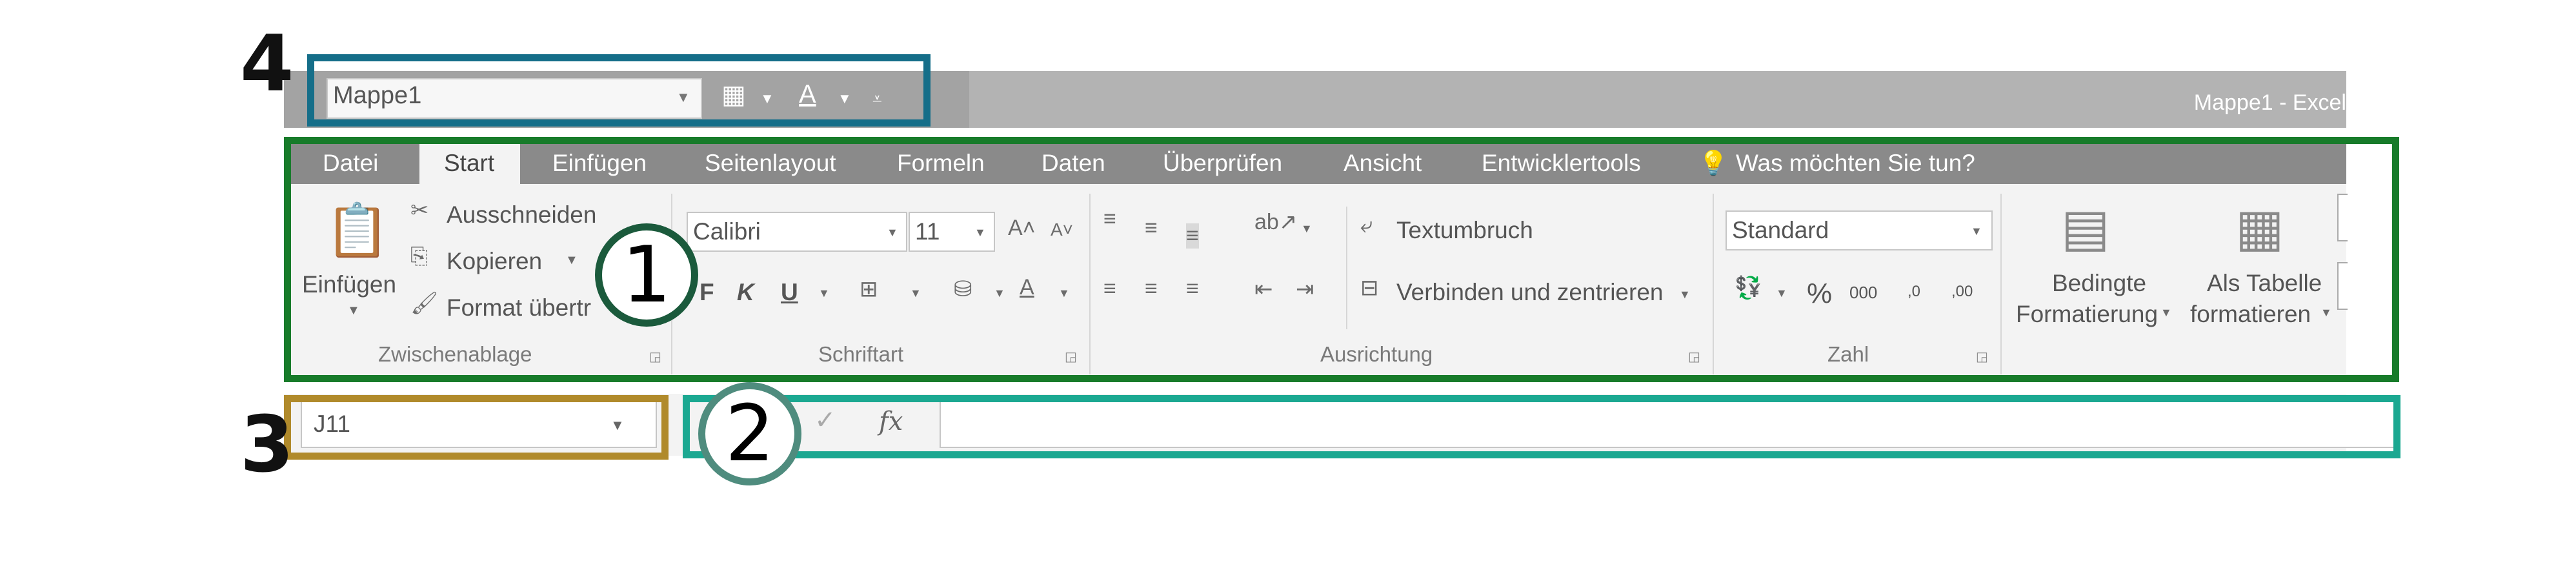 The image size is (2576, 561). What do you see at coordinates (477, 427) in the screenshot?
I see `callout-frame-name-box` at bounding box center [477, 427].